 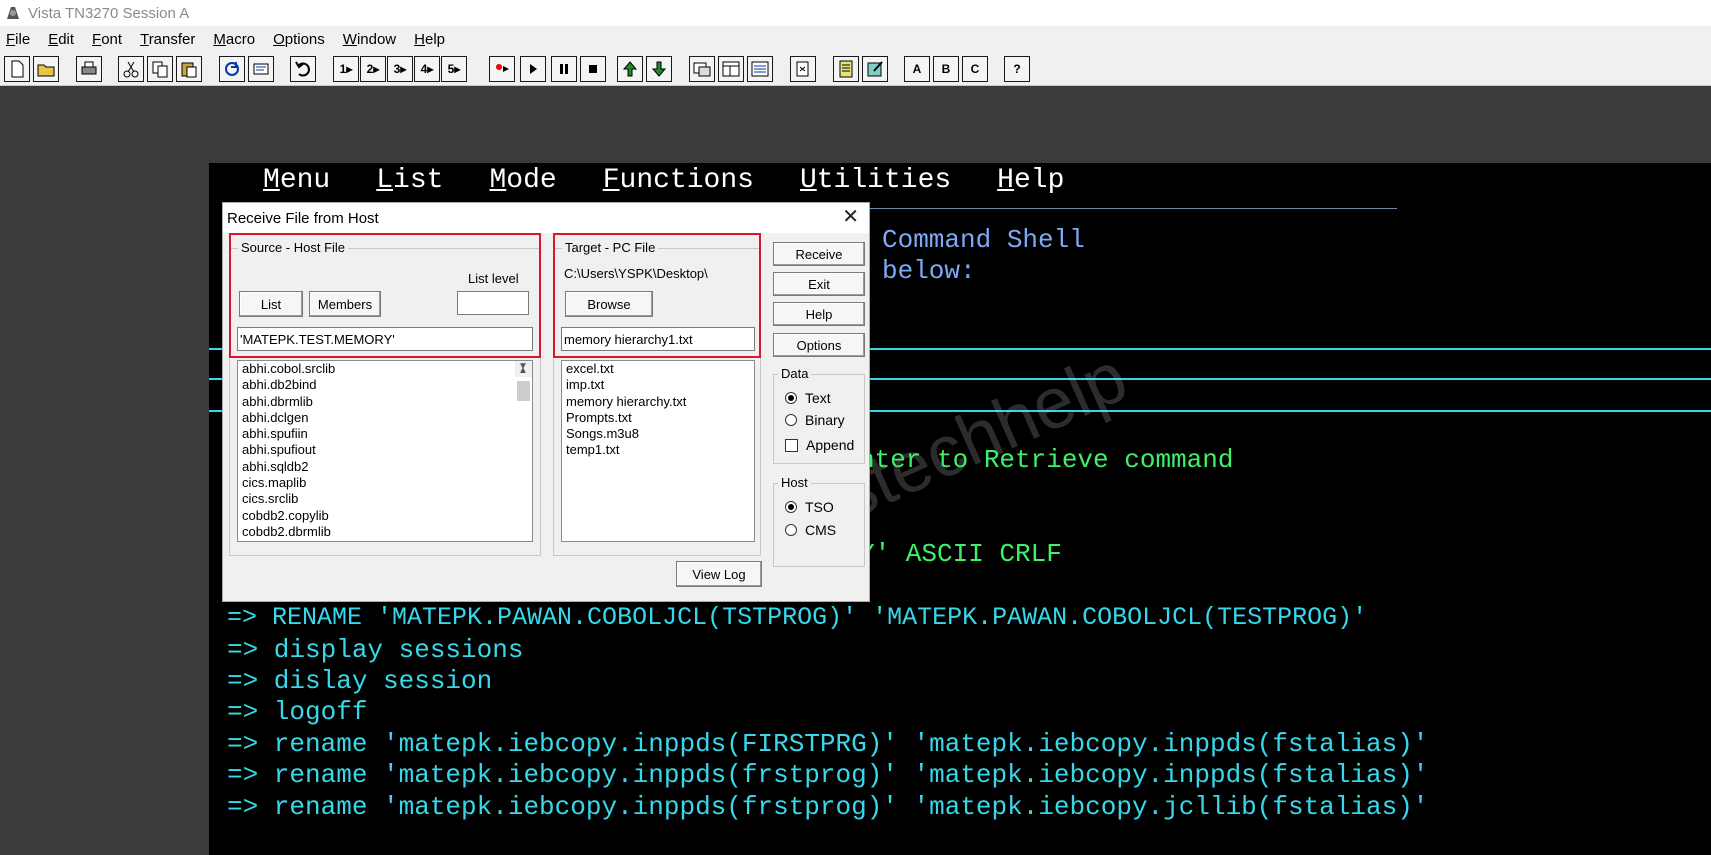 What do you see at coordinates (808, 398) in the screenshot?
I see `data-text-radio: Text` at bounding box center [808, 398].